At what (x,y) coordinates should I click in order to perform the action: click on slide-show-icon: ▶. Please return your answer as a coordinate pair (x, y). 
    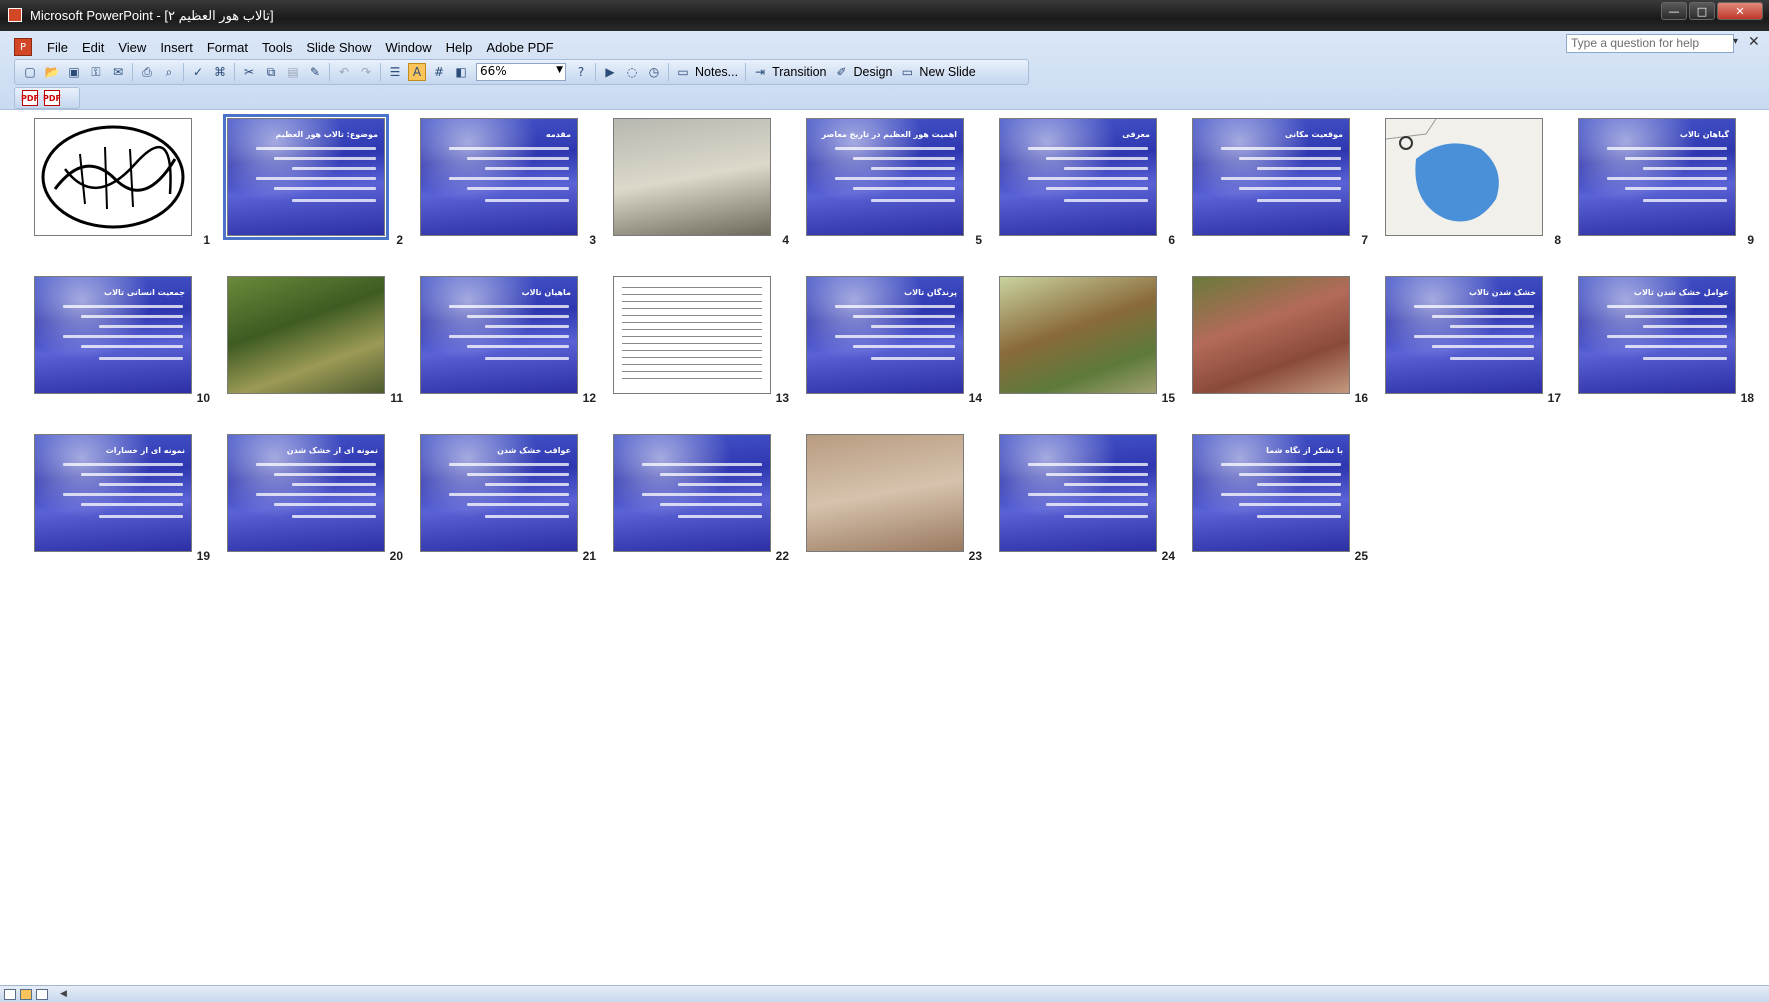
    Looking at the image, I should click on (610, 72).